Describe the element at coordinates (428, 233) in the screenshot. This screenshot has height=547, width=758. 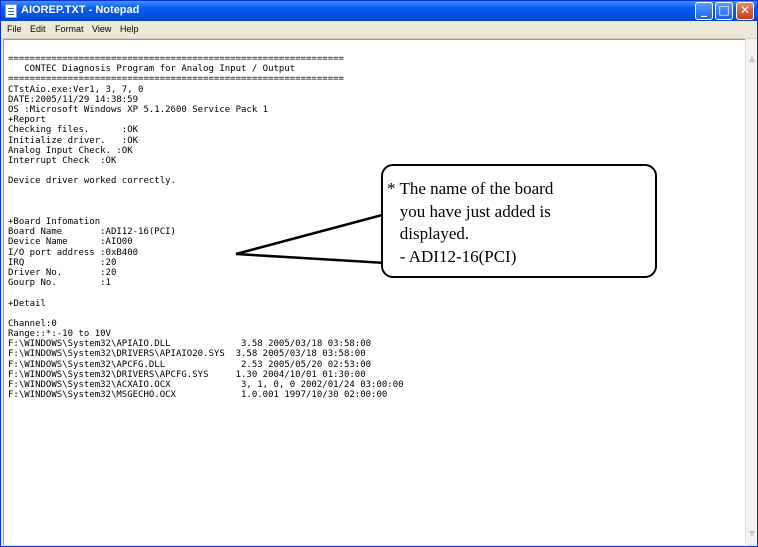
I see `callout-line: displayed.` at that location.